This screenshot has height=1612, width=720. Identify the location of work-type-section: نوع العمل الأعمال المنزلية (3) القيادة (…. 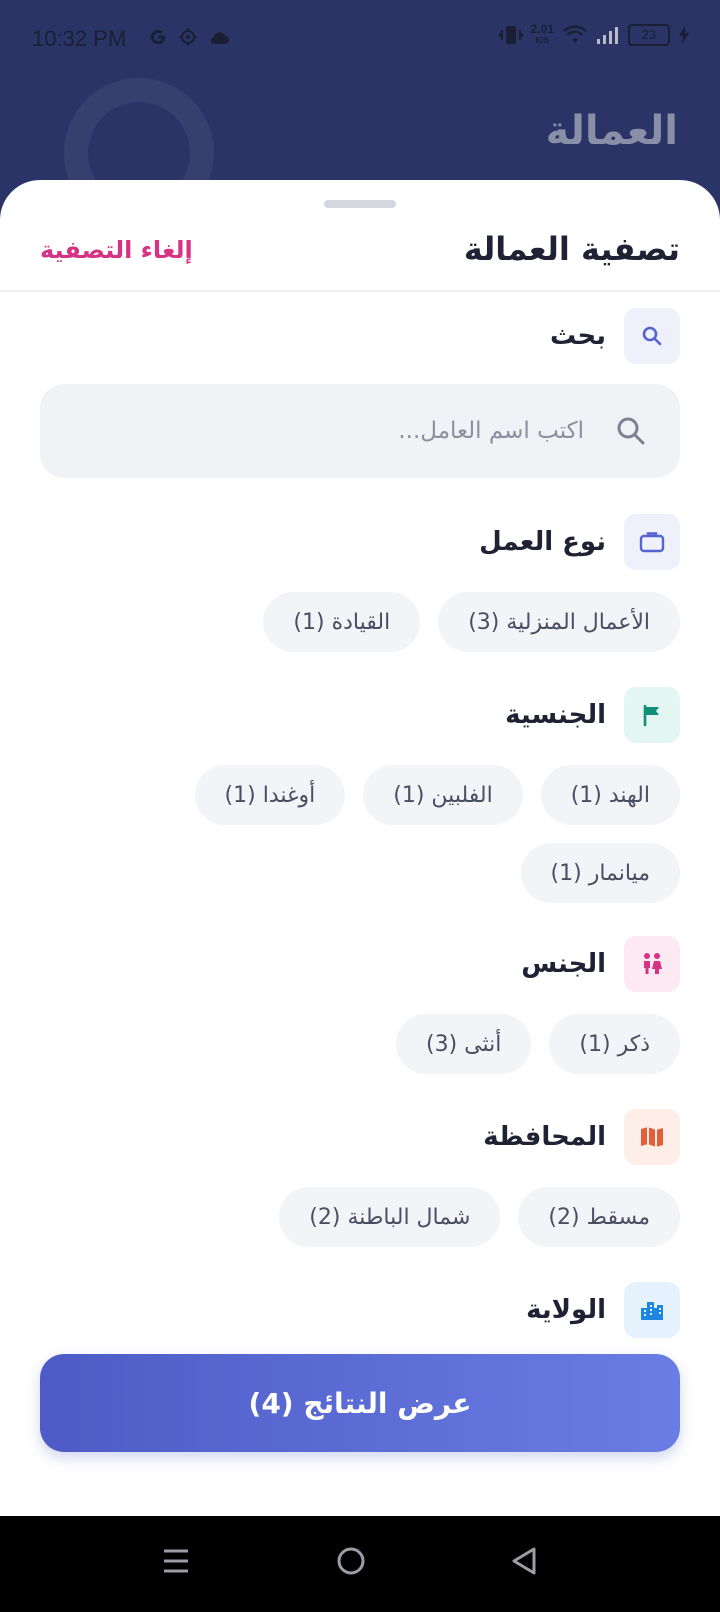
(360, 583).